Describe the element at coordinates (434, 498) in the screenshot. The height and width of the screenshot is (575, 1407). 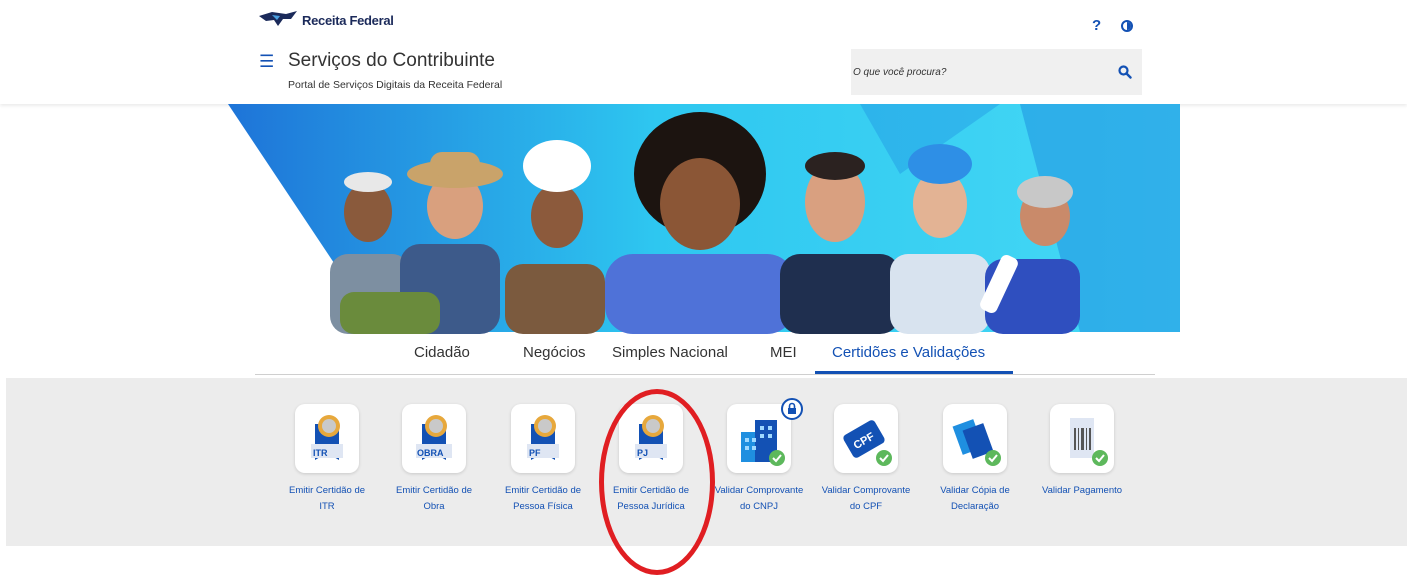
I see `service-label: Emitir Certidão de Obra` at that location.